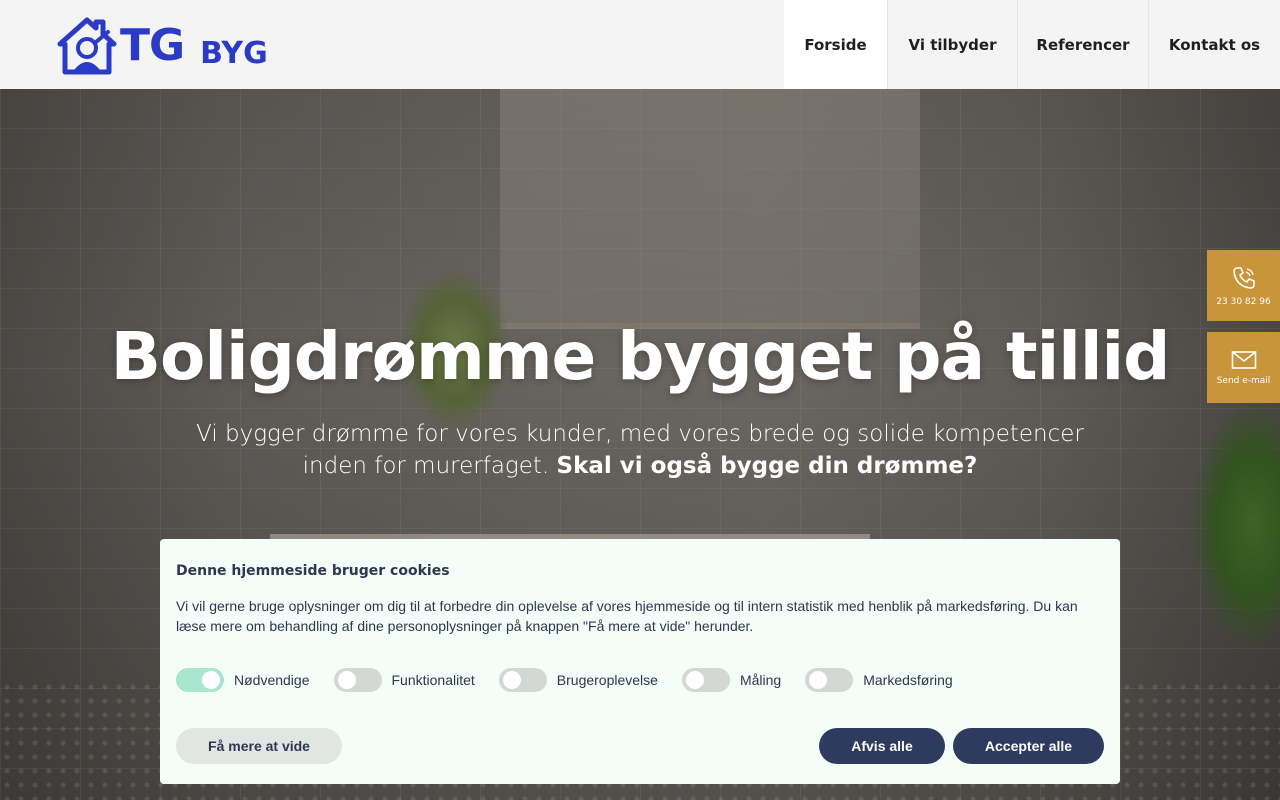  Describe the element at coordinates (952, 44) in the screenshot. I see `nav-item-vi-tilbyder: Vi tilbyder` at that location.